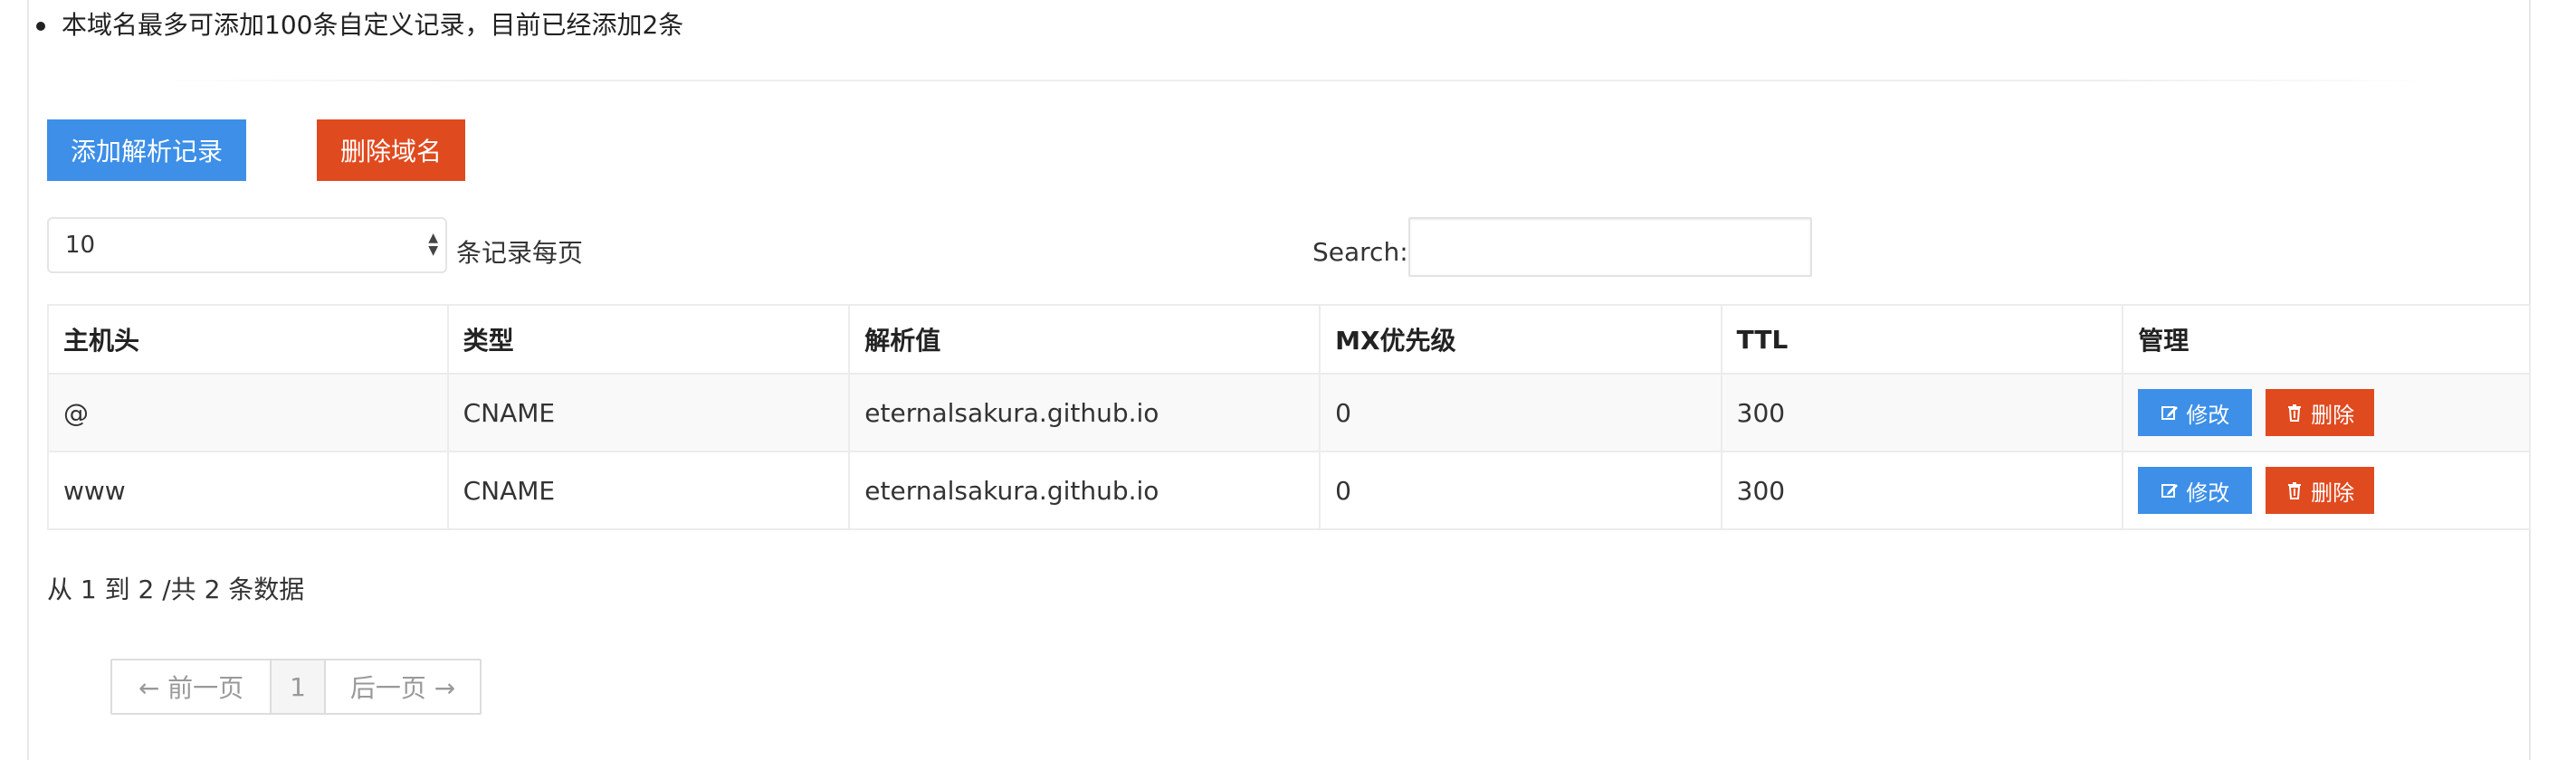 The width and height of the screenshot is (2576, 760). Describe the element at coordinates (1610, 247) in the screenshot. I see `search-input` at that location.